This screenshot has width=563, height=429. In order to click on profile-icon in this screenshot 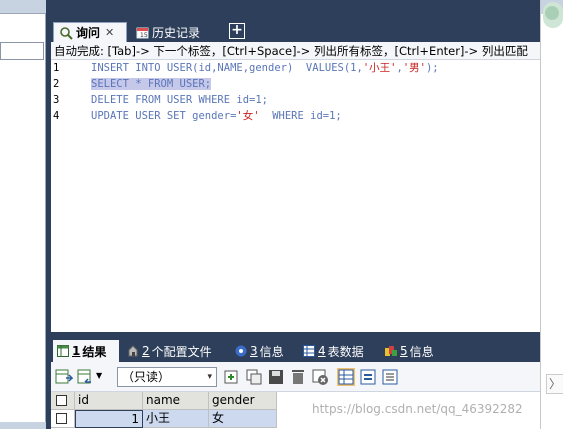, I will do `click(133, 351)`.